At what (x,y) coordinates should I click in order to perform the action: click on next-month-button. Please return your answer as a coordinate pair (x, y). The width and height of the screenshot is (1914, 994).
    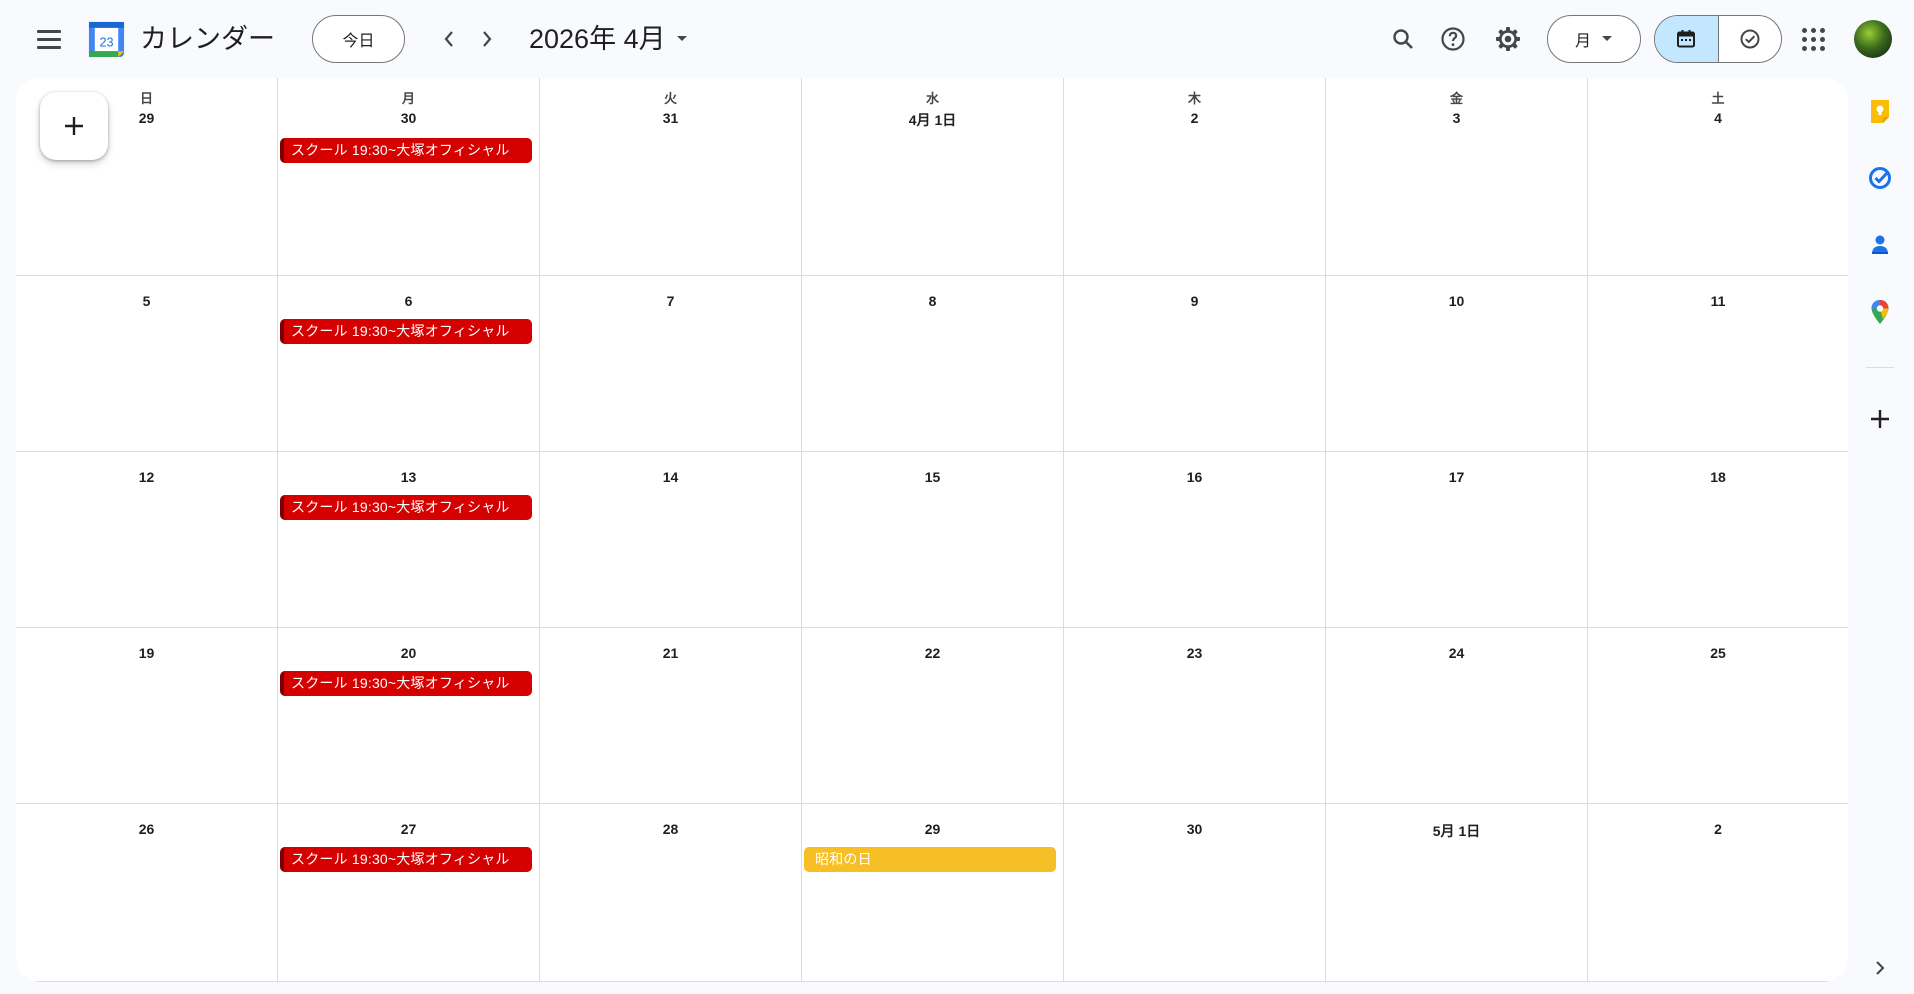
    Looking at the image, I should click on (487, 39).